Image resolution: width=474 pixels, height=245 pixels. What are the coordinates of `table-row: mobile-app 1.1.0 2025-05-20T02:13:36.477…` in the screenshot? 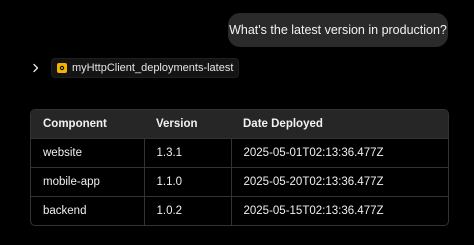 It's located at (239, 181).